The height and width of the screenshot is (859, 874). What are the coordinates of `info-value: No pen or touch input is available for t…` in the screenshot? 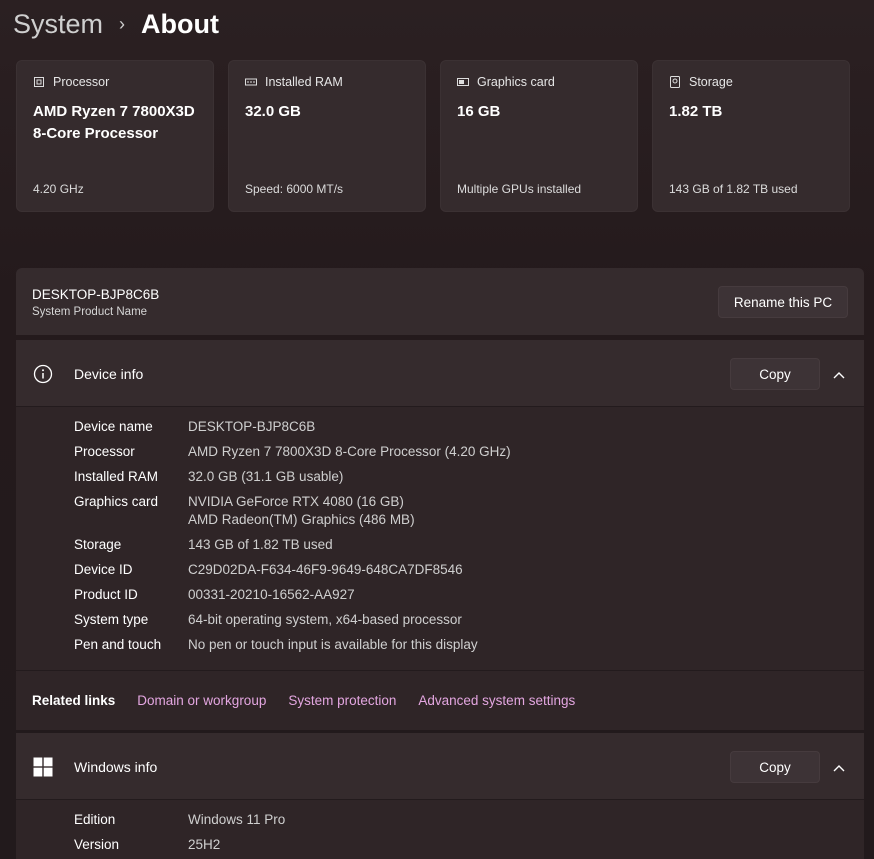 It's located at (333, 645).